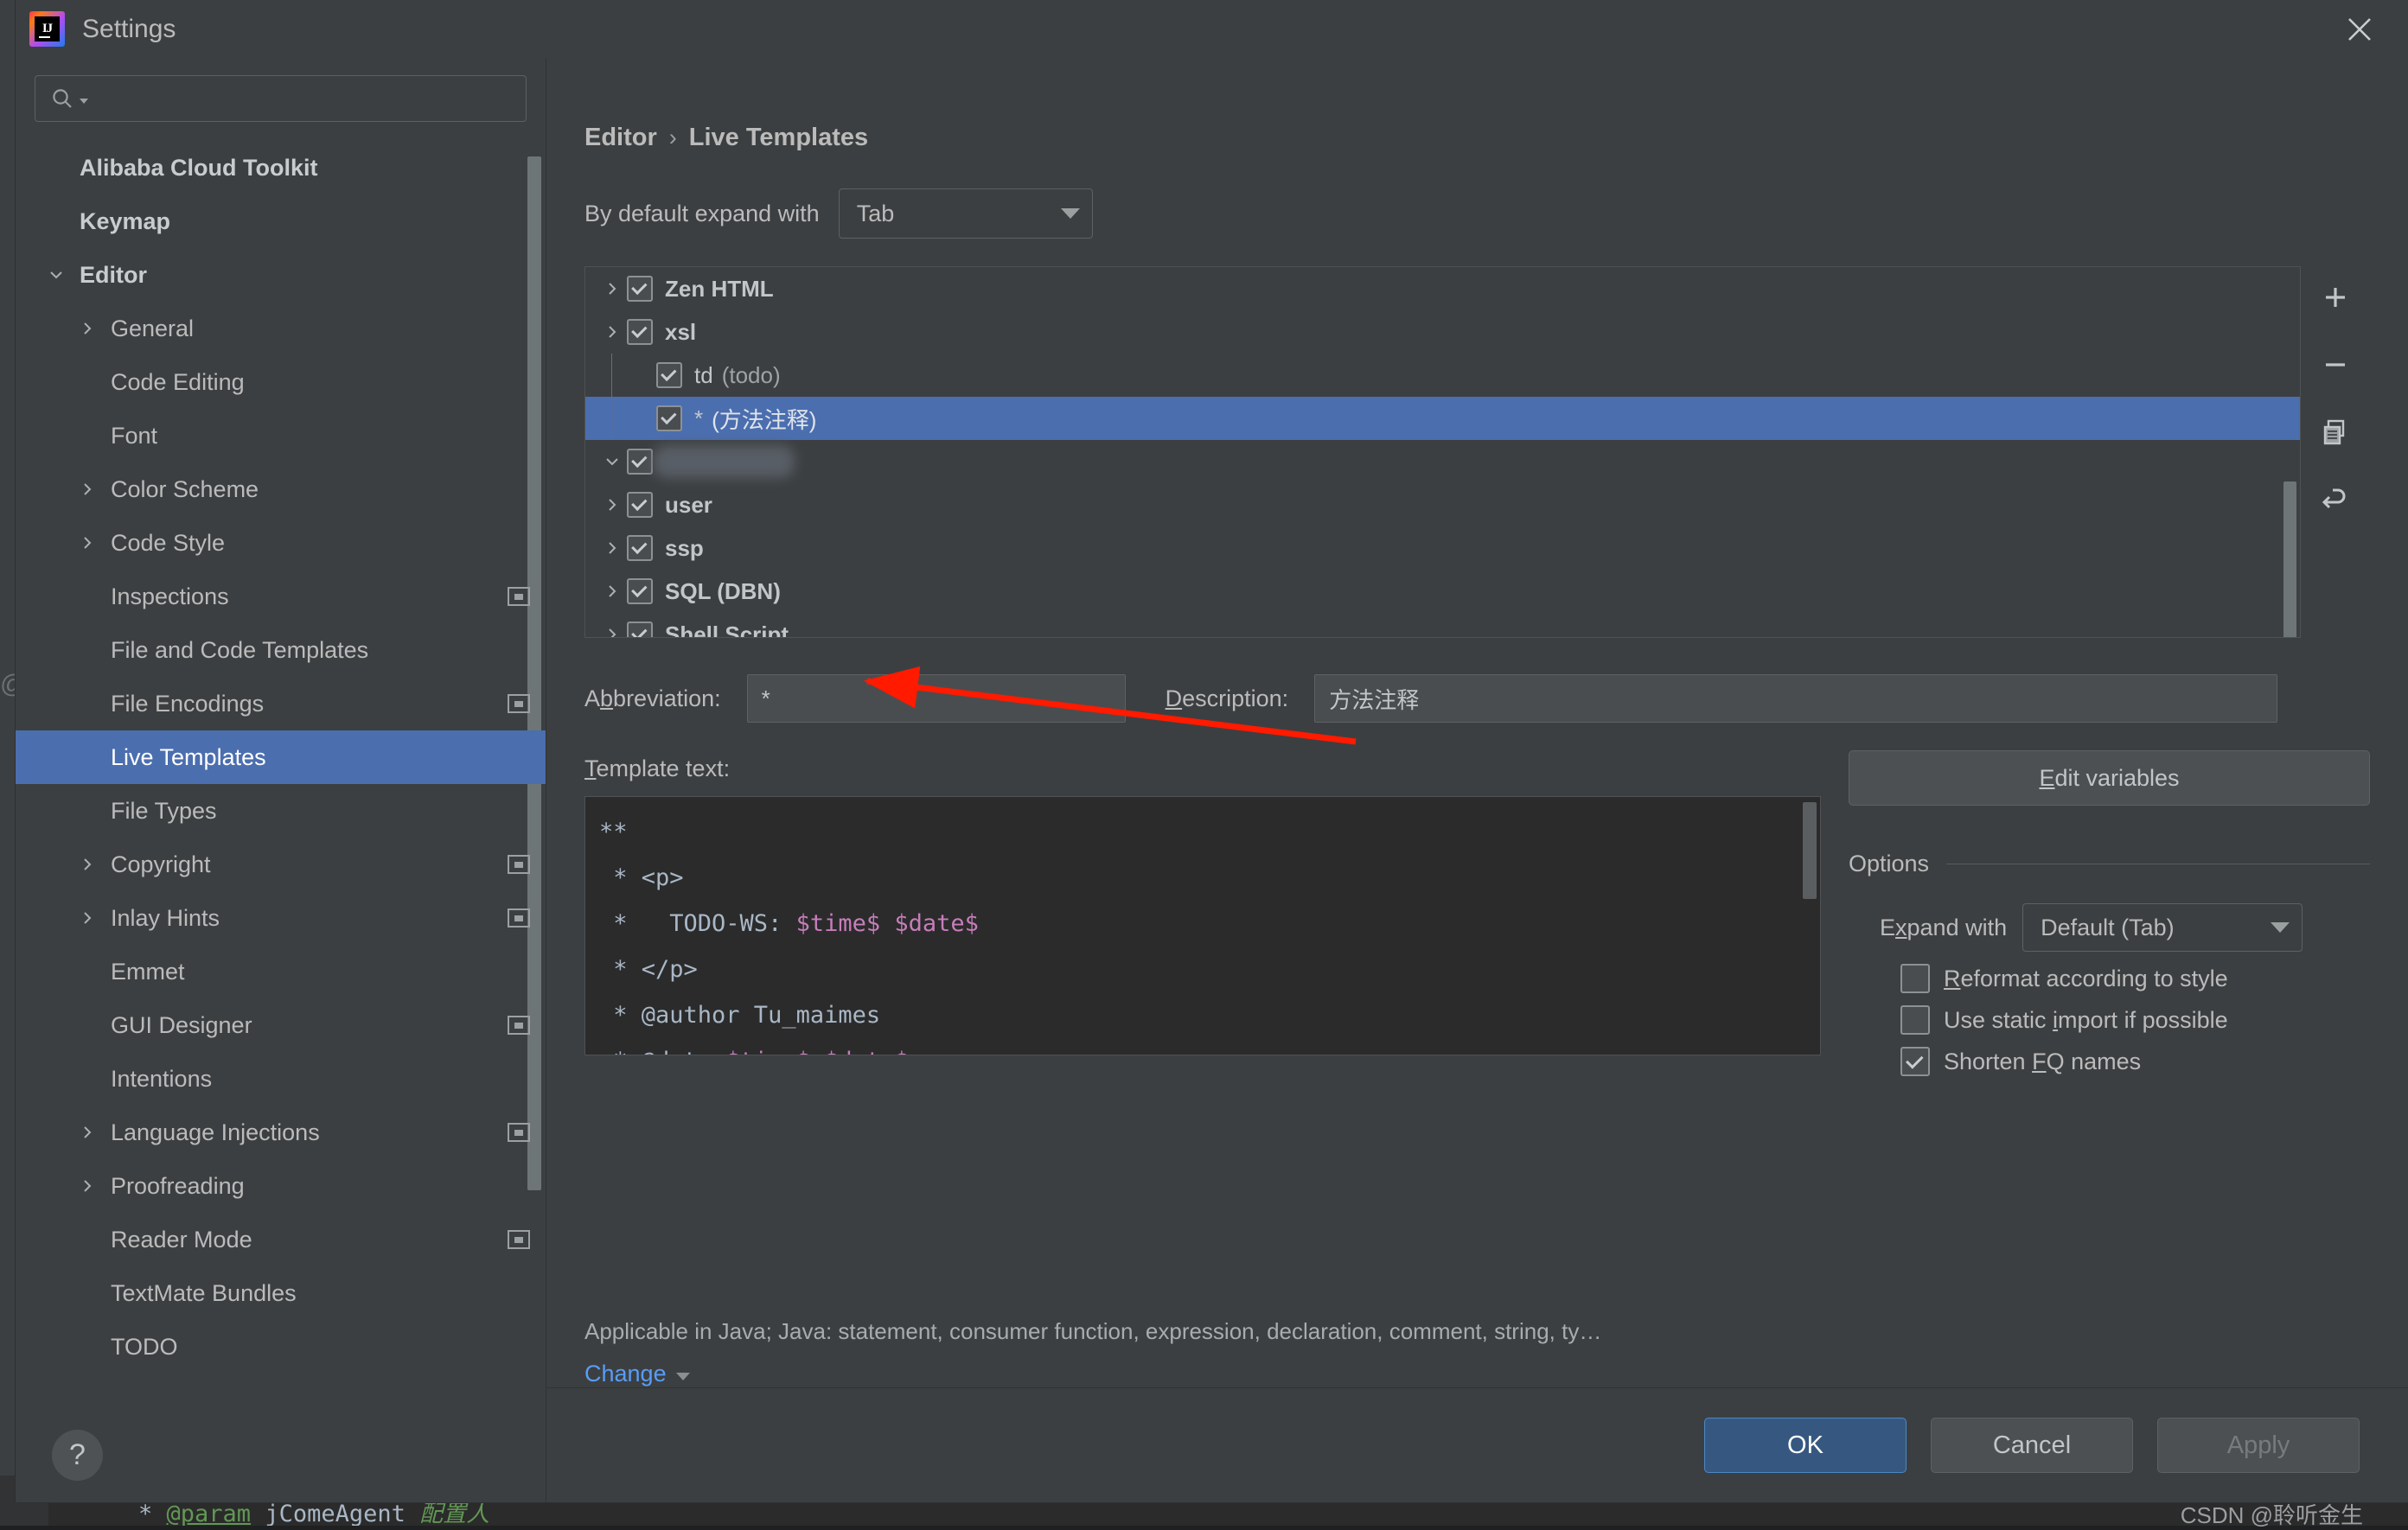 The height and width of the screenshot is (1530, 2408). What do you see at coordinates (281, 1025) in the screenshot?
I see `sidebar-item-gui-designer: GUI Designer` at bounding box center [281, 1025].